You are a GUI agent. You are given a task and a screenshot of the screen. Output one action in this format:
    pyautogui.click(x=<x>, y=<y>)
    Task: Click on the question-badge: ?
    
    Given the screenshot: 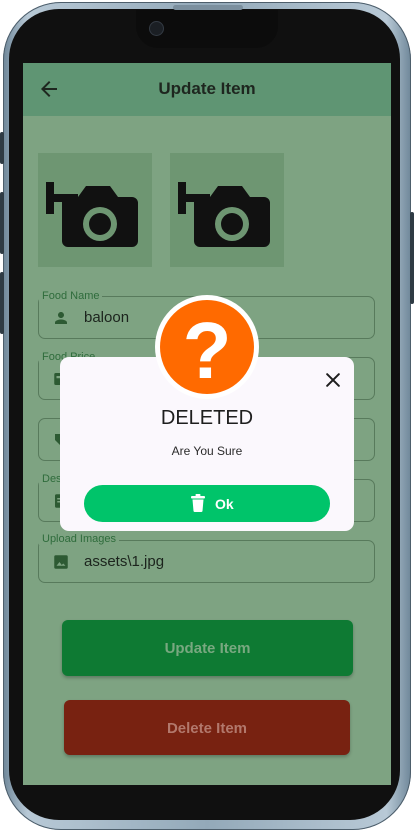 What is the action you would take?
    pyautogui.click(x=207, y=347)
    